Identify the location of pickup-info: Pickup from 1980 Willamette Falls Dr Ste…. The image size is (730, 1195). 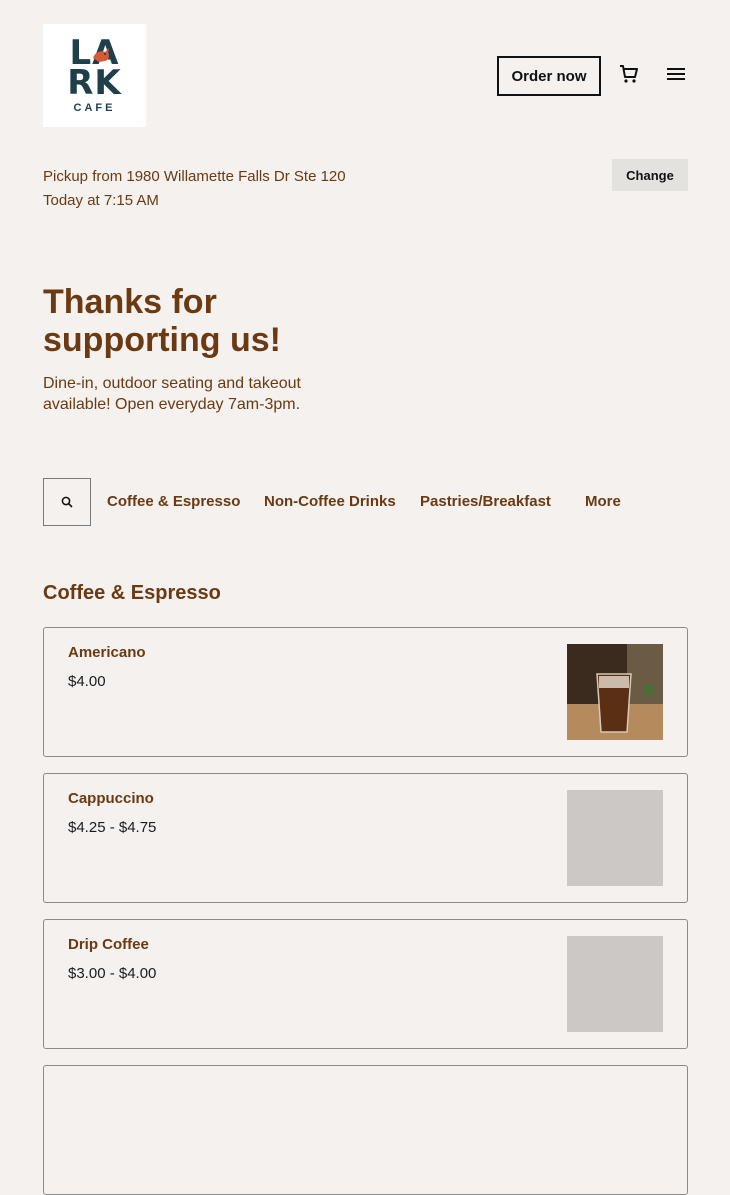
(194, 189).